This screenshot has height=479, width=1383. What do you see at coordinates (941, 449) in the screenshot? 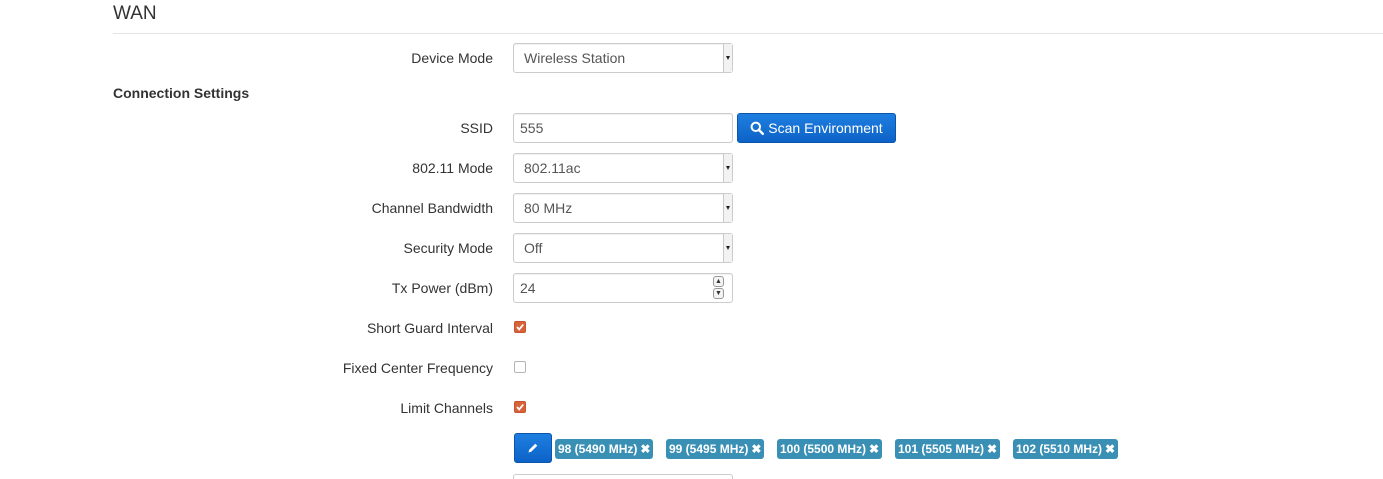
I see `channel-tag-label: 101 (5505 MHz)` at bounding box center [941, 449].